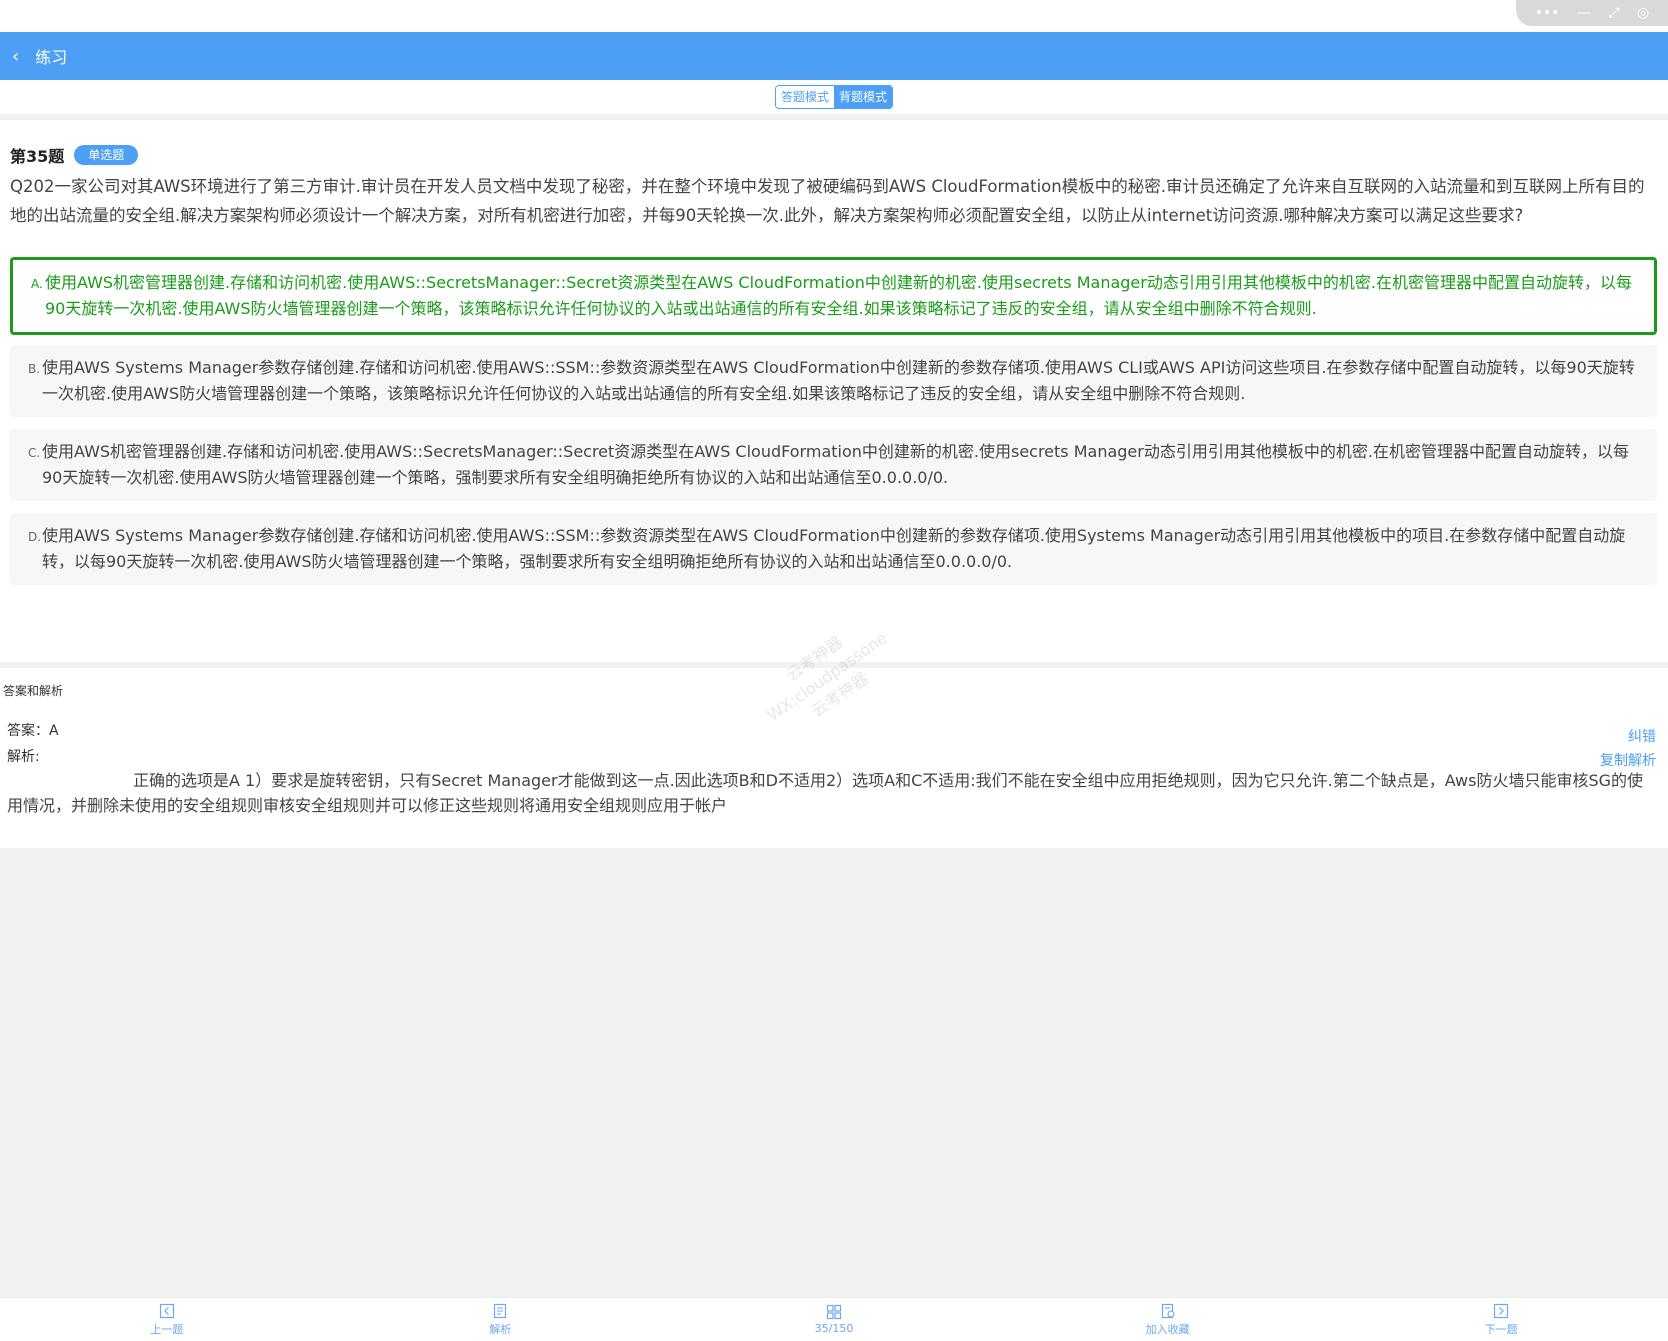 This screenshot has width=1668, height=1341. I want to click on mode-switch: 答题模式 背题模式, so click(834, 97).